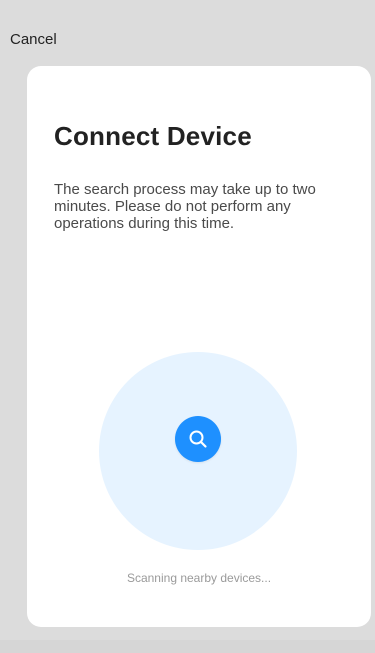 This screenshot has height=653, width=375. Describe the element at coordinates (33, 39) in the screenshot. I see `cancel-button: Cancel` at that location.